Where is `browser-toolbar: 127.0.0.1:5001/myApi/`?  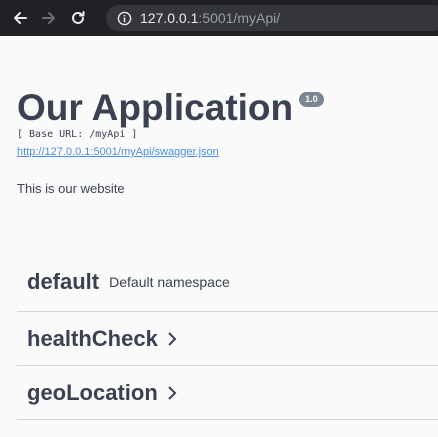 browser-toolbar: 127.0.0.1:5001/myApi/ is located at coordinates (219, 18).